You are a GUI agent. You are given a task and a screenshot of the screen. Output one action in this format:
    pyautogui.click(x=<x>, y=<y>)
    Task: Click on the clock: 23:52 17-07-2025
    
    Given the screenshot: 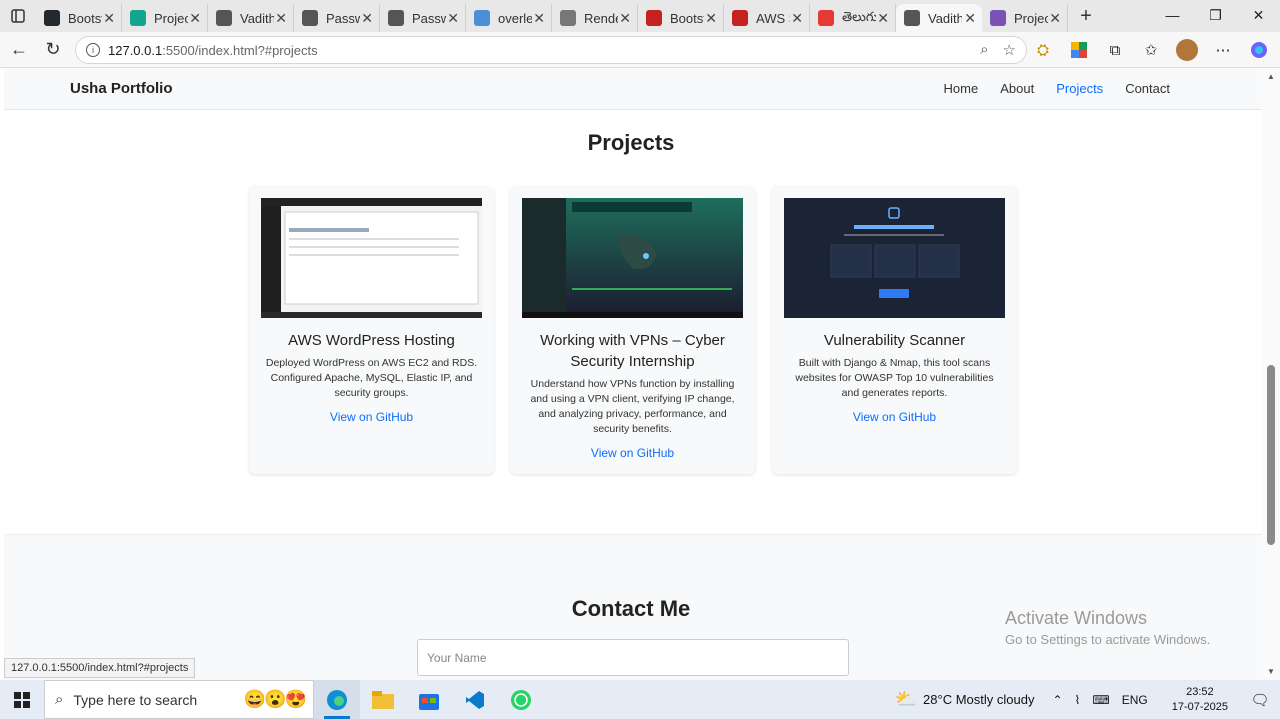 What is the action you would take?
    pyautogui.click(x=1200, y=700)
    